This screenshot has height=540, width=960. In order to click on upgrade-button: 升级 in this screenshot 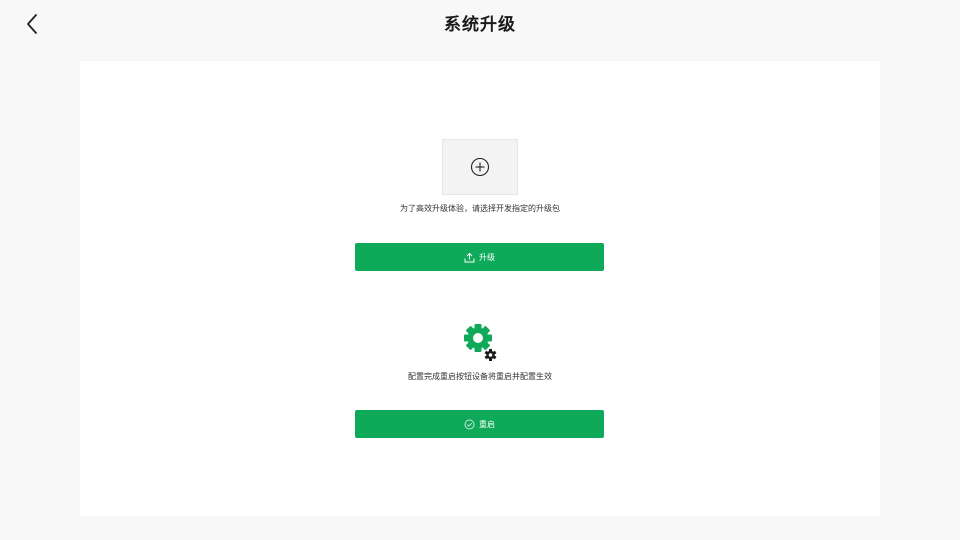, I will do `click(479, 257)`.